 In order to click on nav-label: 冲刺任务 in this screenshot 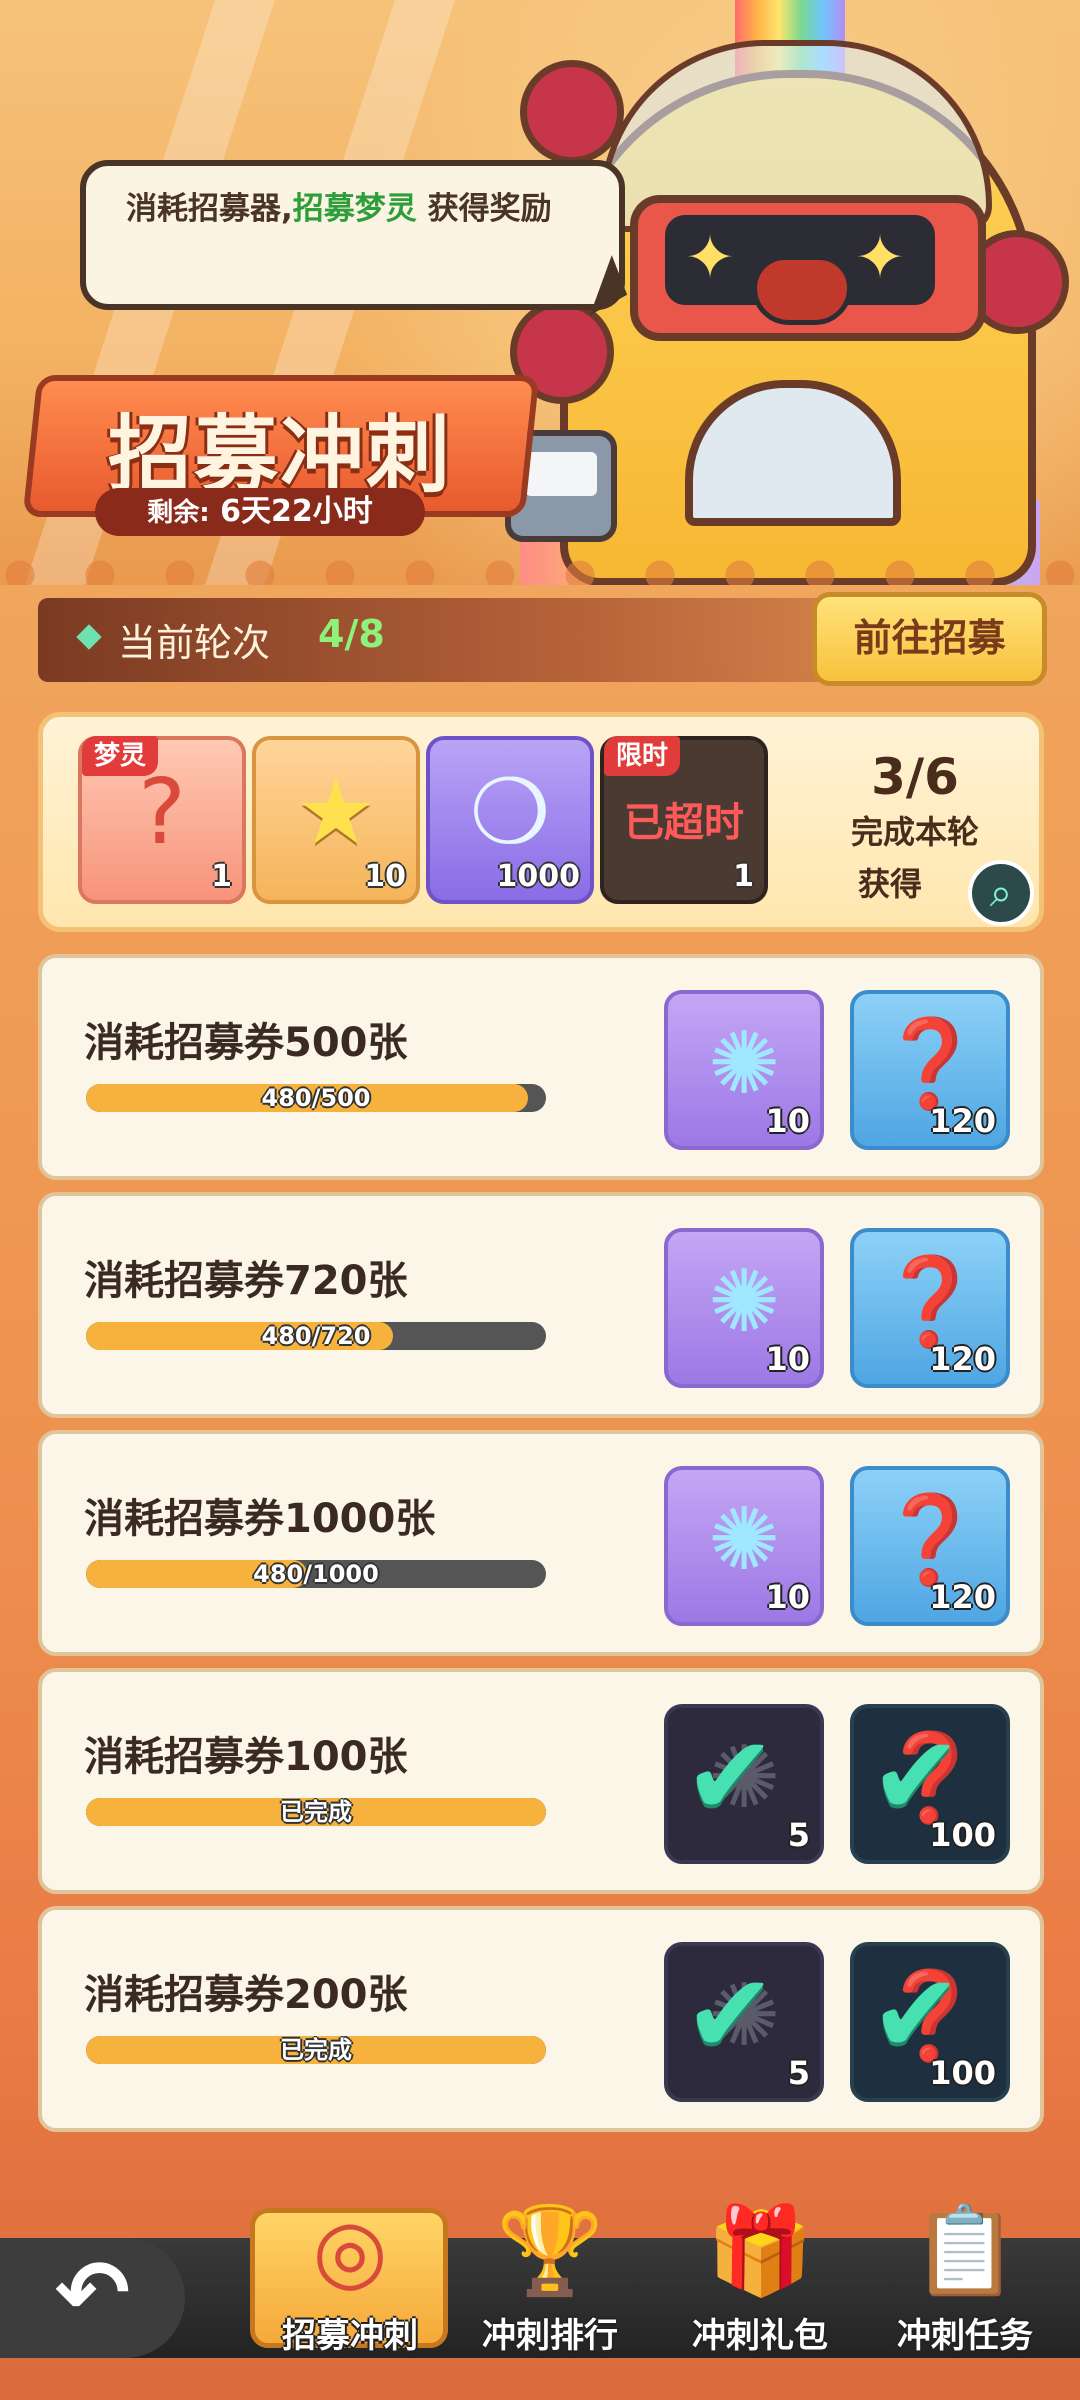, I will do `click(965, 2336)`.